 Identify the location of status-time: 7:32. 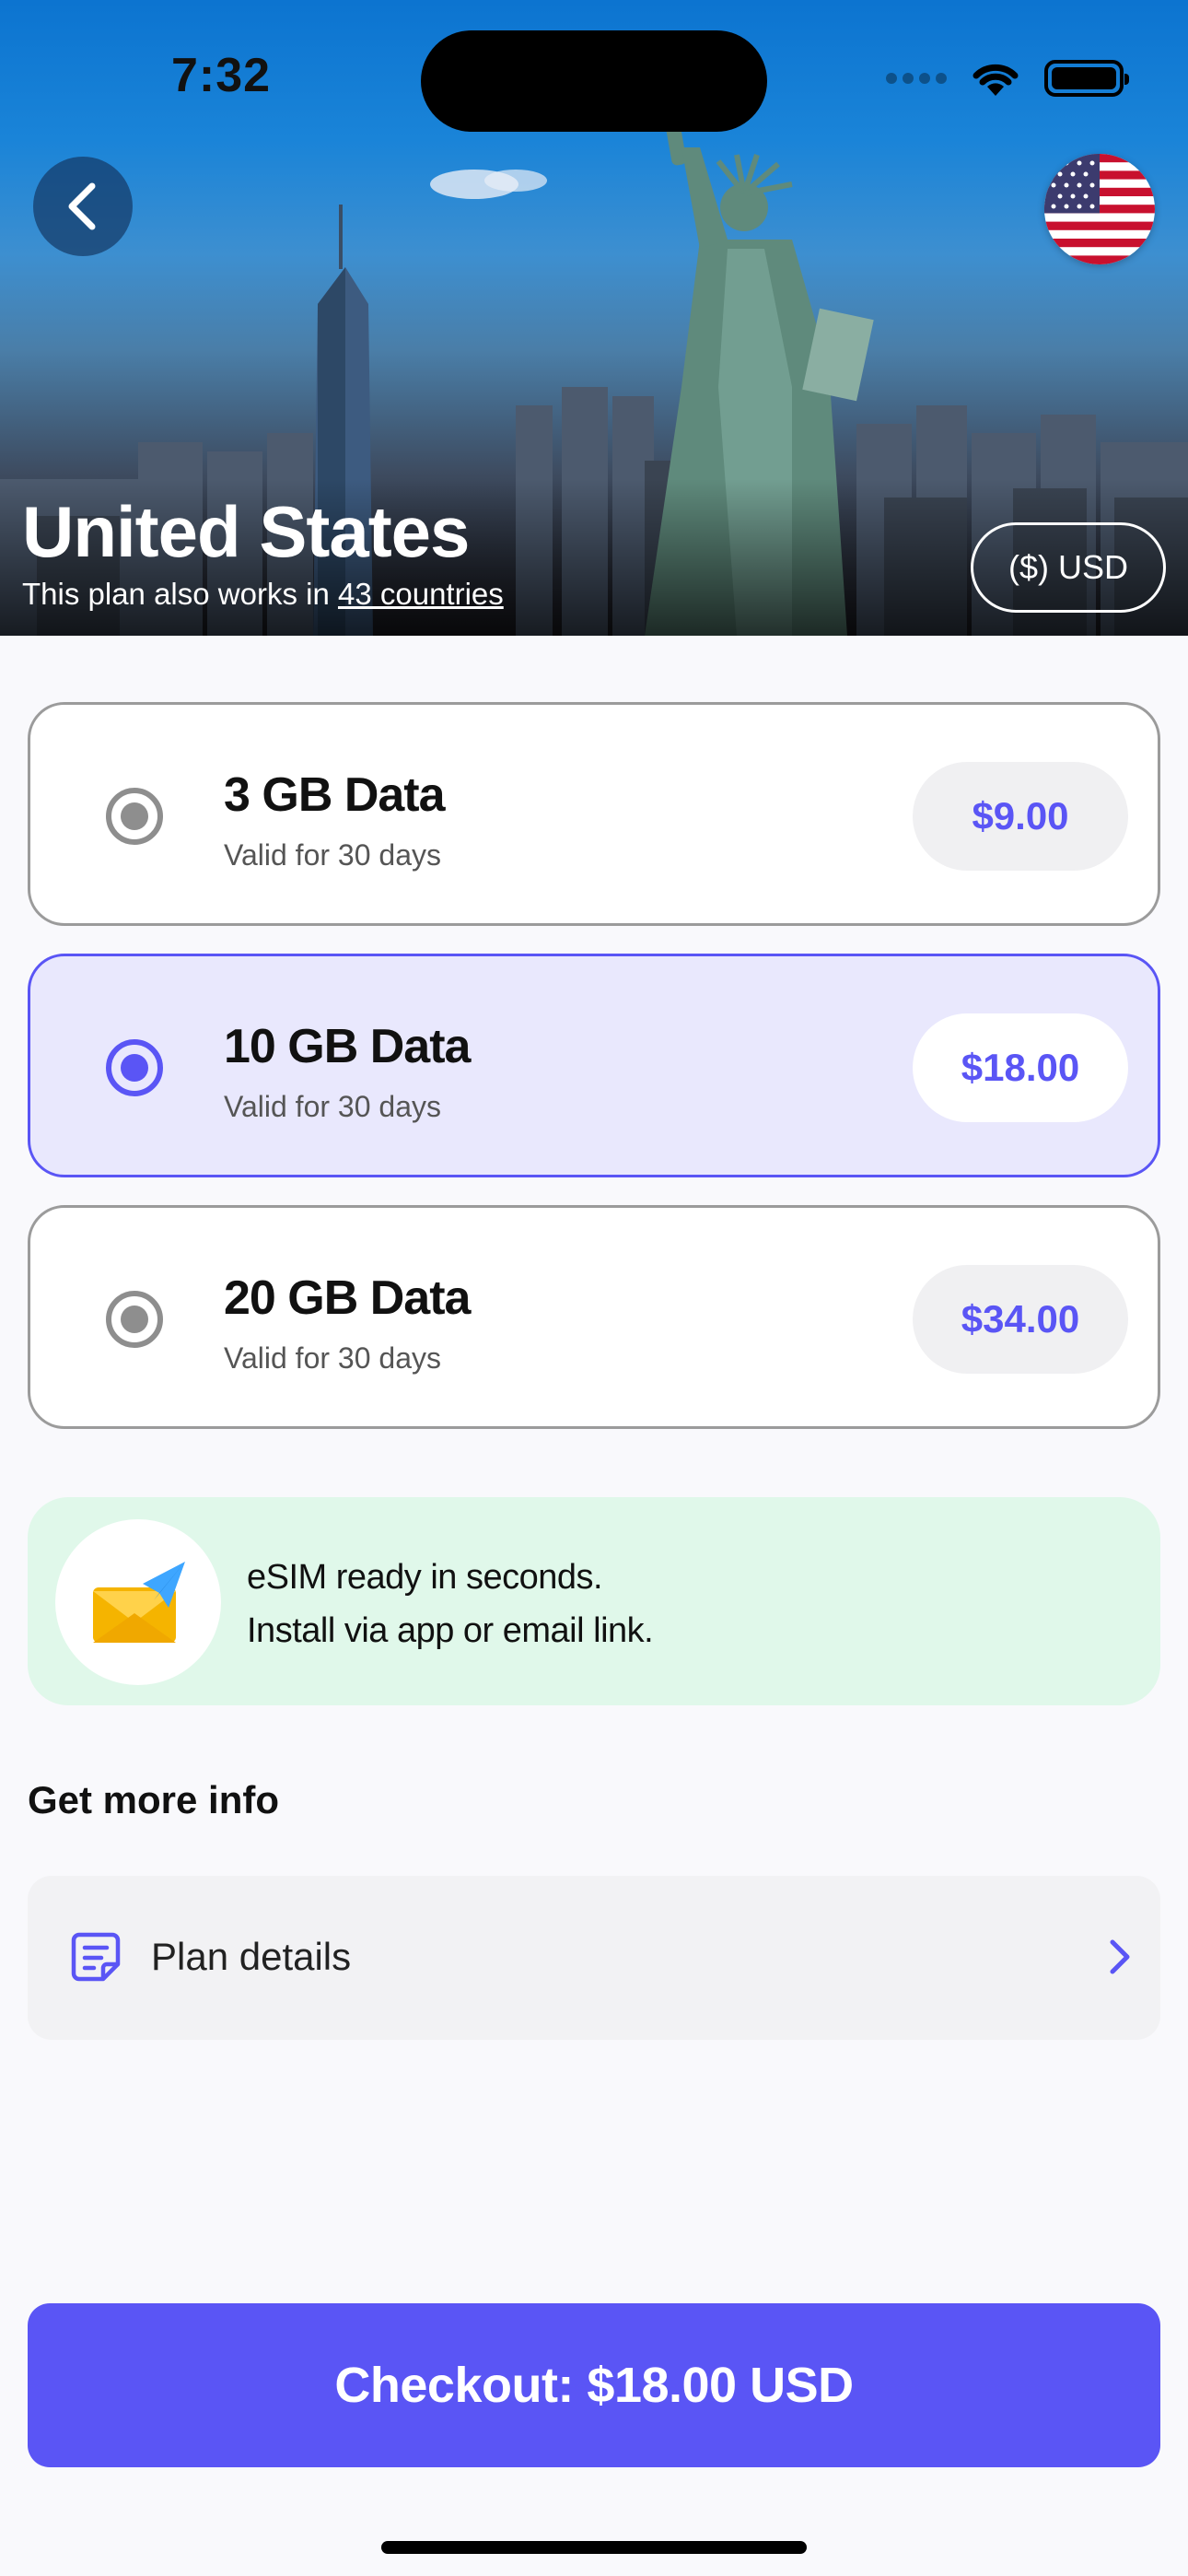
(221, 75).